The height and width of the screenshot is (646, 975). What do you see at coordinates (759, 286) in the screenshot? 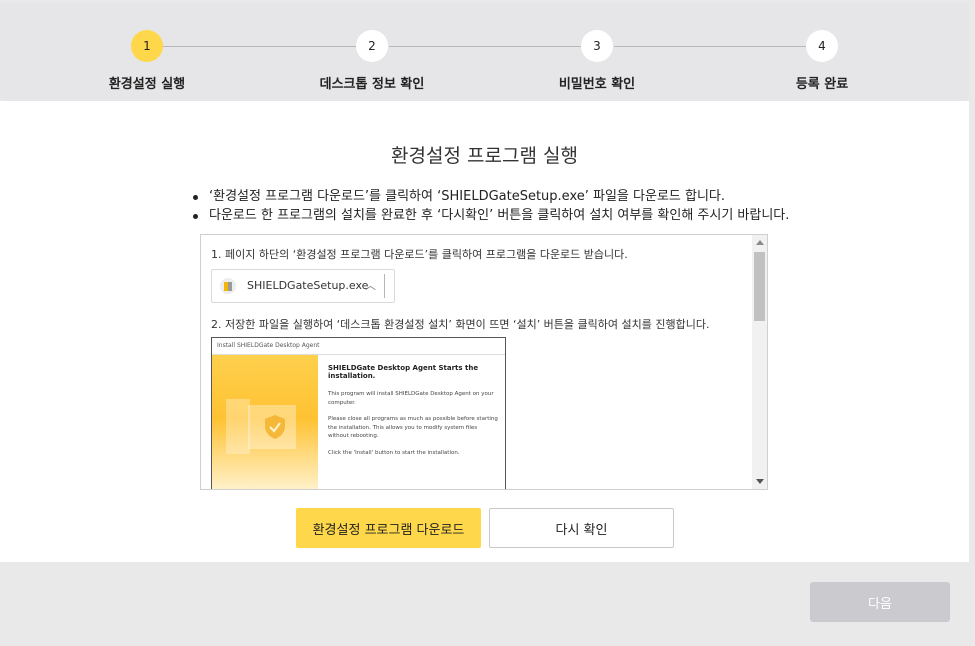
I see `scroll-thumb` at bounding box center [759, 286].